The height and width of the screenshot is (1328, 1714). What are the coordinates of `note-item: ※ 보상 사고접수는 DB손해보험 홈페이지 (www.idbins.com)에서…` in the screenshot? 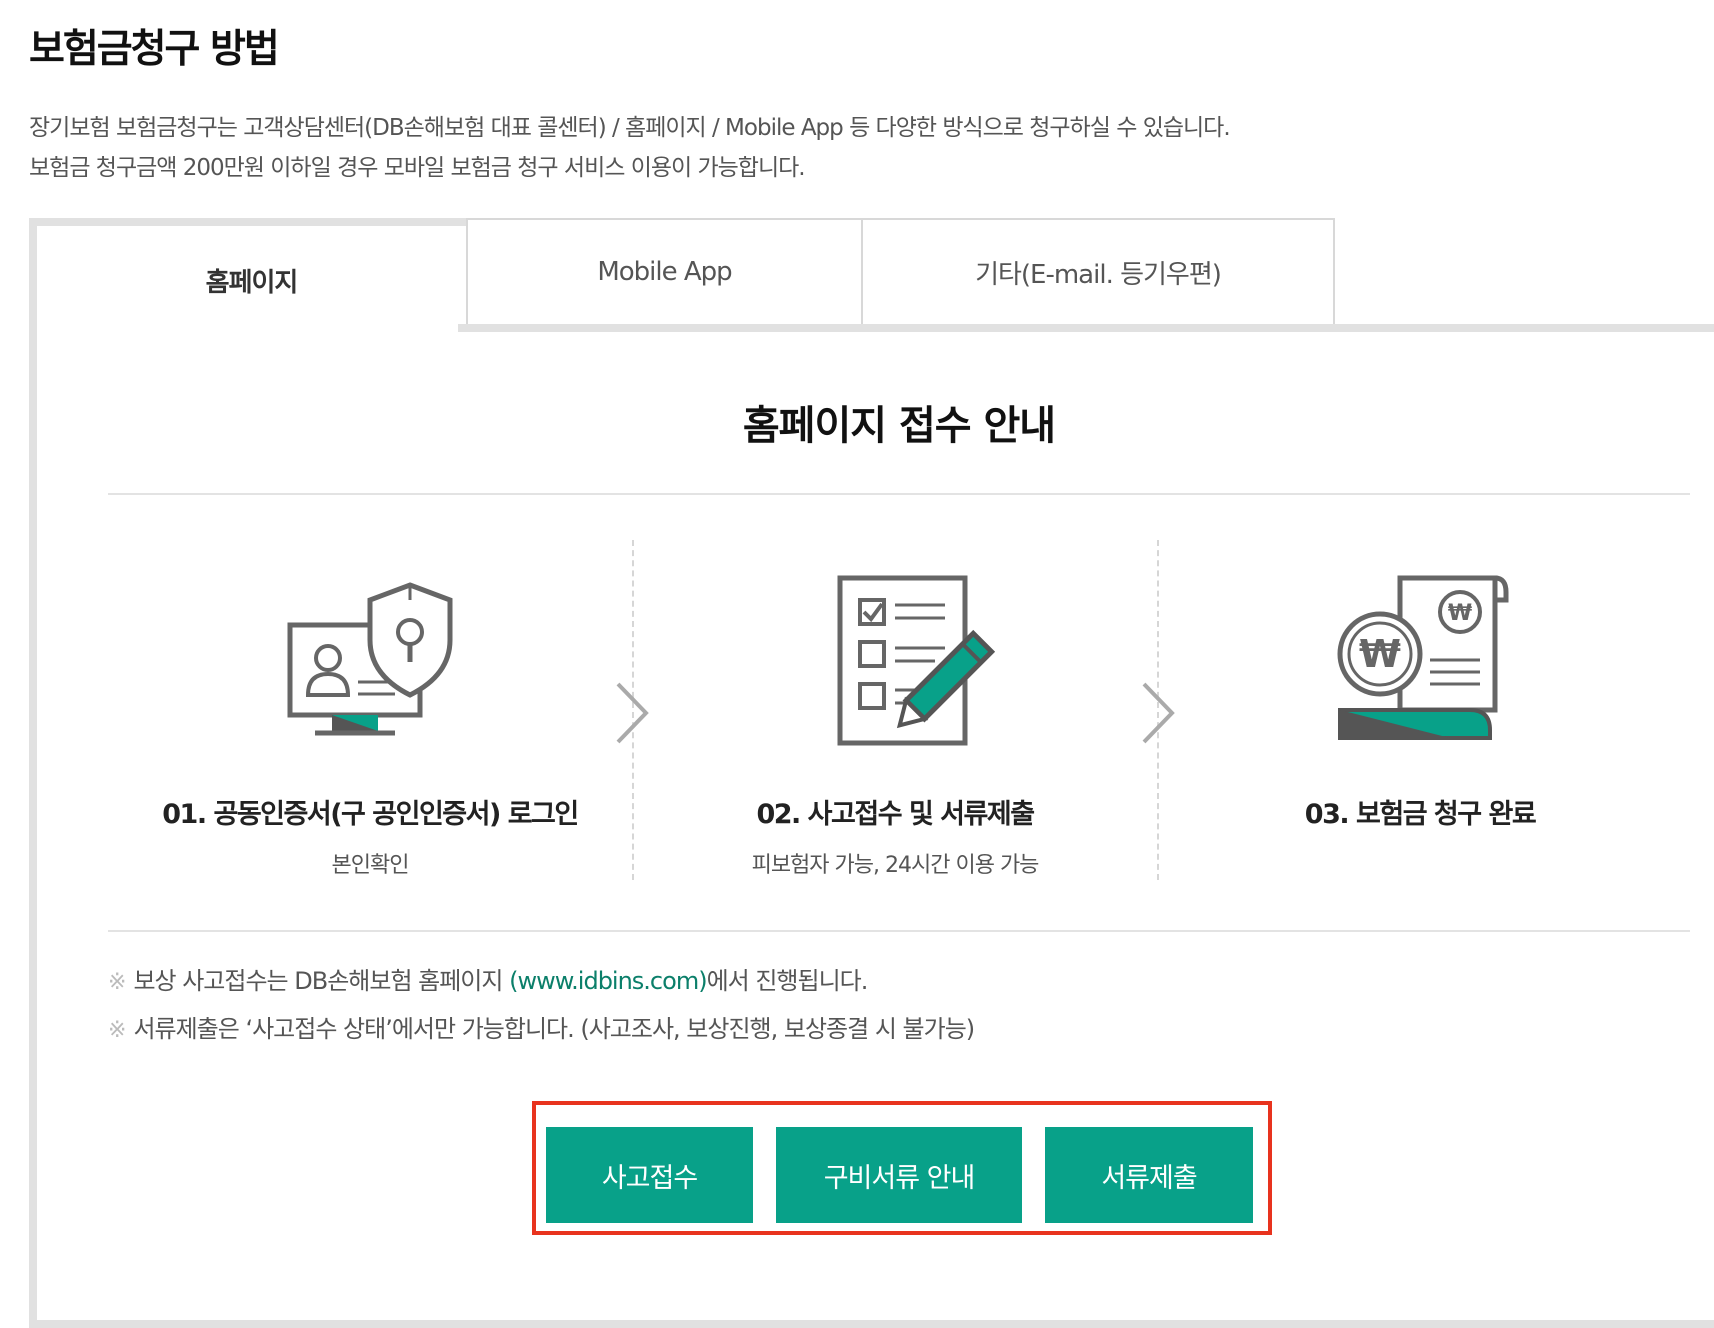 It's located at (541, 982).